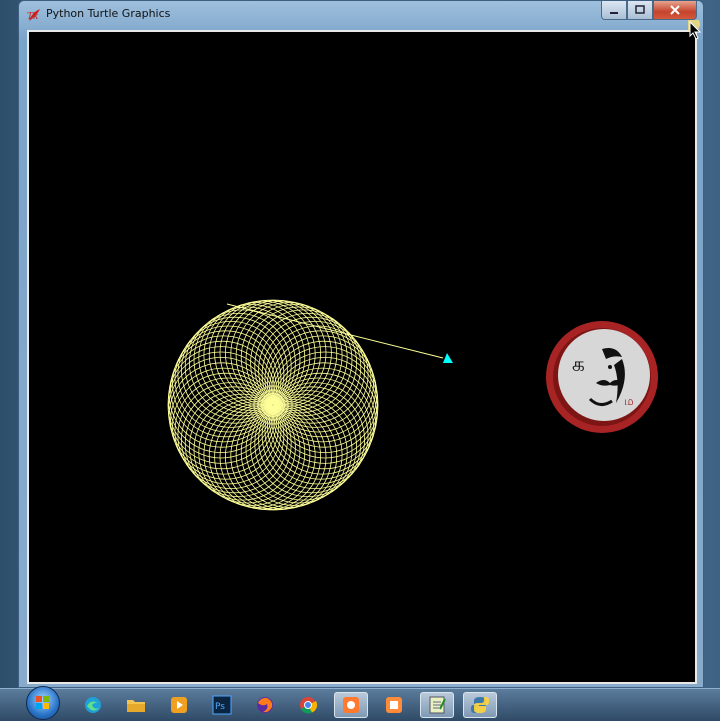 The height and width of the screenshot is (721, 720). I want to click on svg-text: Tk, so click(32, 17).